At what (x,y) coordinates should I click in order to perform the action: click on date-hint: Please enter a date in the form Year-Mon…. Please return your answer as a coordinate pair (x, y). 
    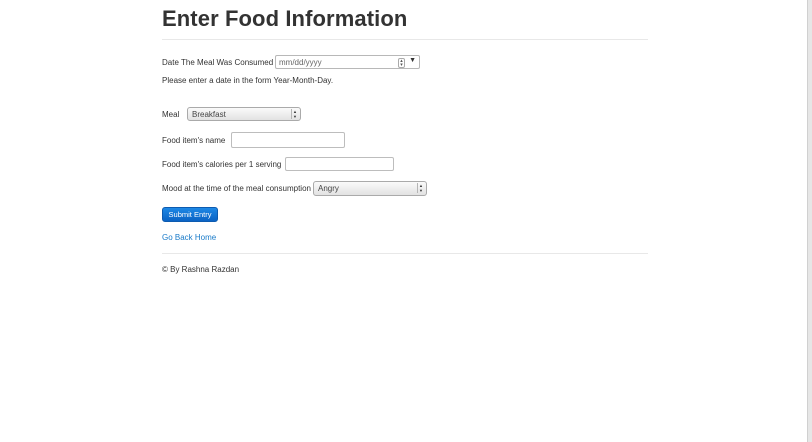
    Looking at the image, I should click on (248, 80).